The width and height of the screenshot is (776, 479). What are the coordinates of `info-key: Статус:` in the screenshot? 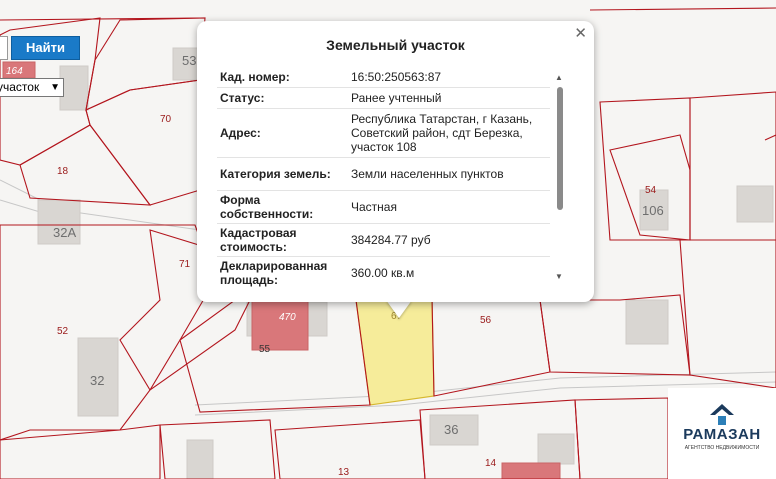 It's located at (242, 98).